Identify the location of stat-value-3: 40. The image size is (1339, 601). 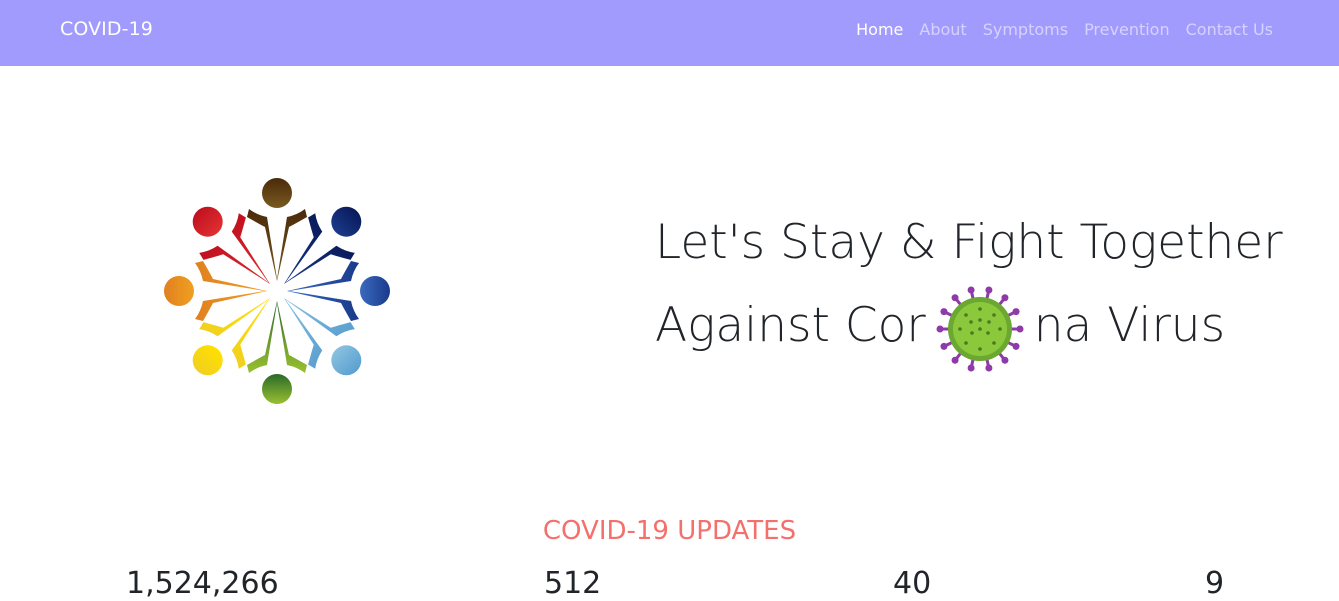
(912, 583).